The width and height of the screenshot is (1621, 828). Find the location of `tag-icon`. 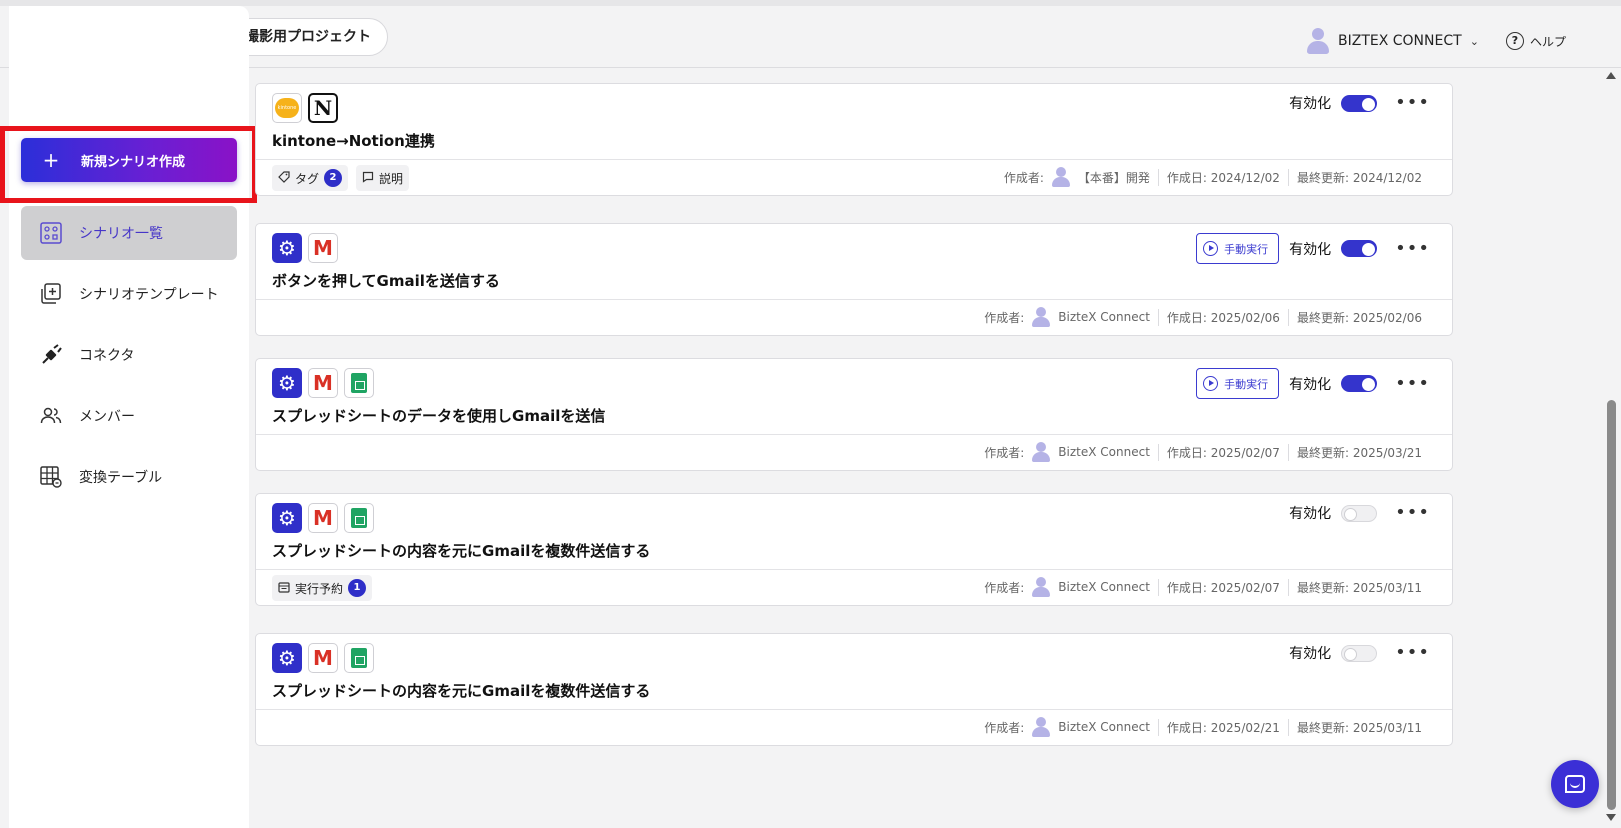

tag-icon is located at coordinates (284, 178).